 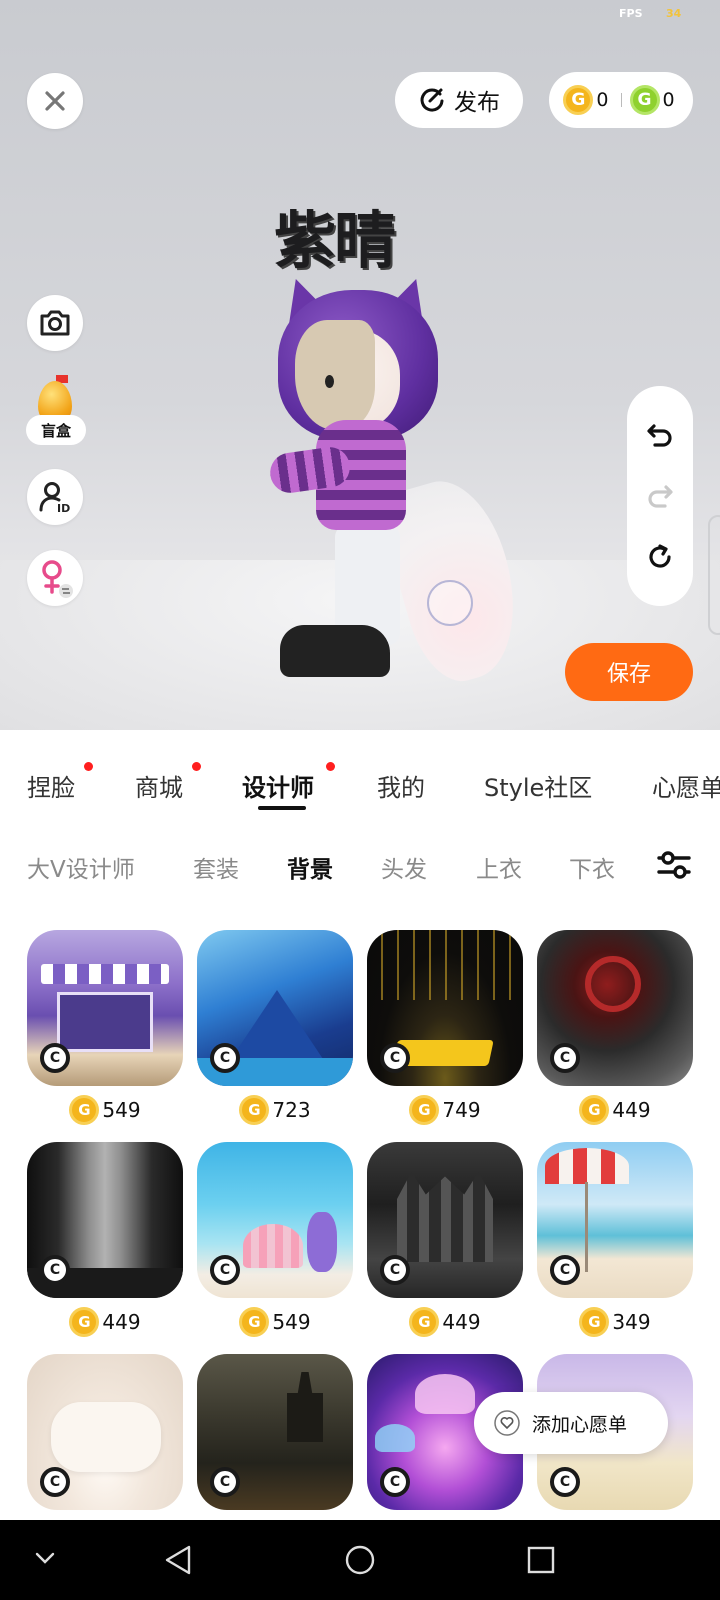 I want to click on reset-icon, so click(x=660, y=557).